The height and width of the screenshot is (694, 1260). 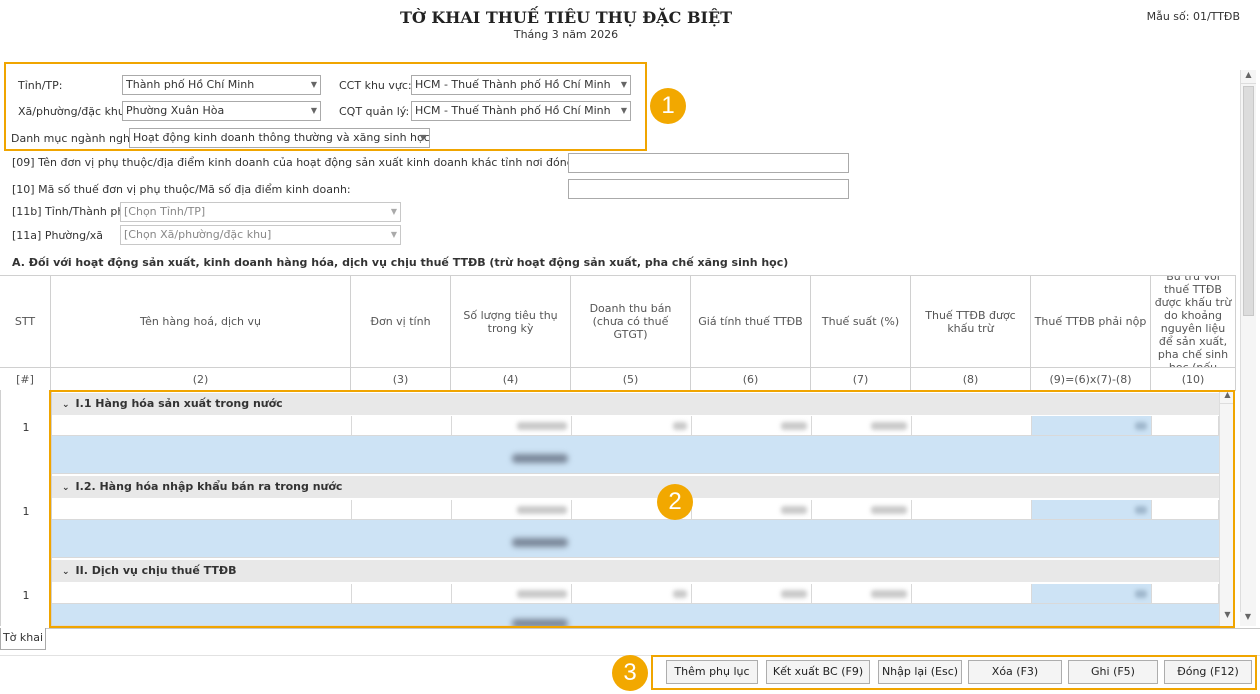 What do you see at coordinates (198, 234) in the screenshot?
I see `field-11a-placeholder: [Chọn Xã/phường/đặc khu]` at bounding box center [198, 234].